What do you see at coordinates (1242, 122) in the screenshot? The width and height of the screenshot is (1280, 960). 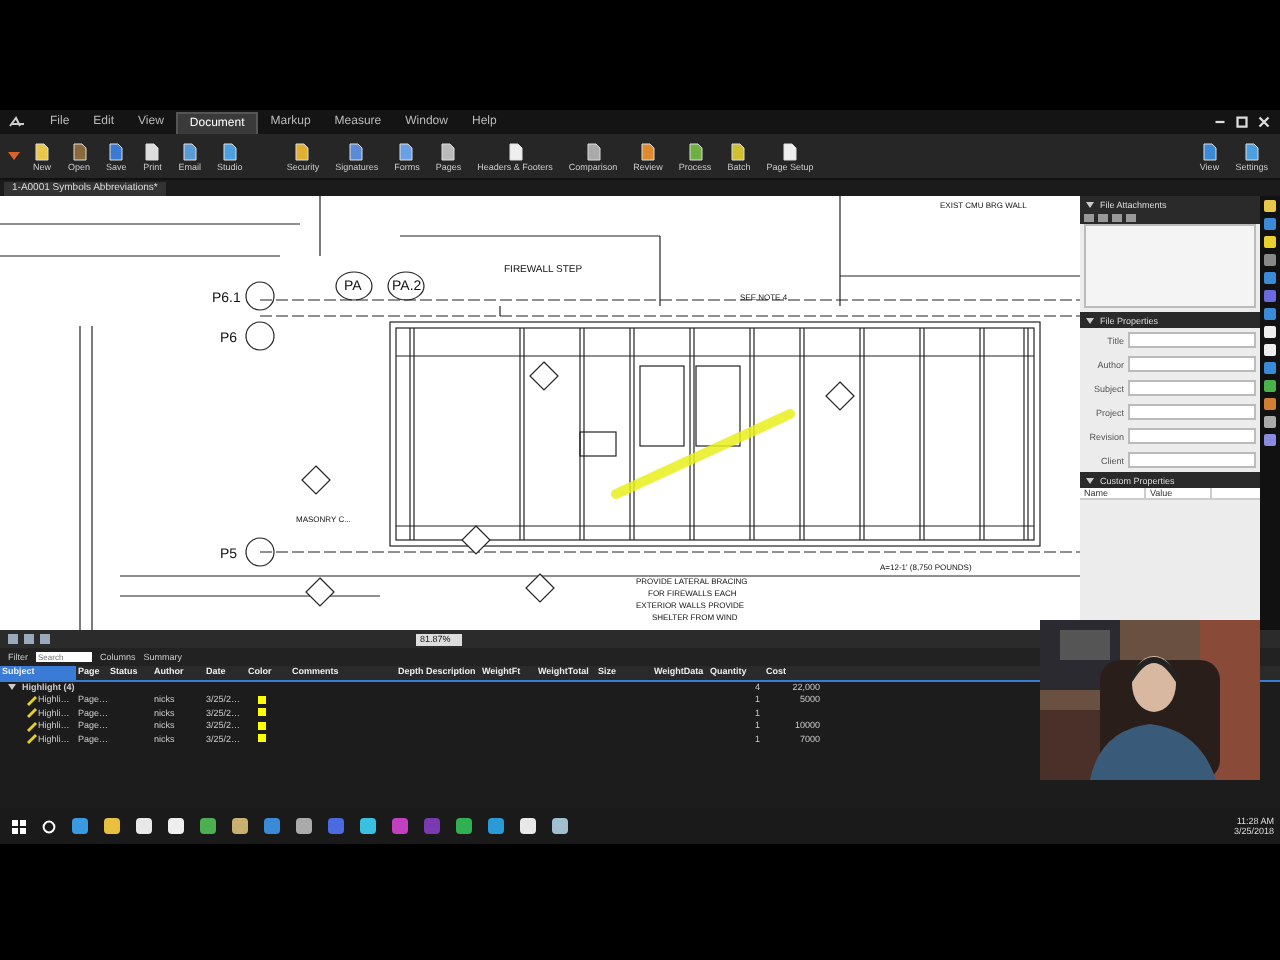 I see `maximize-icon` at bounding box center [1242, 122].